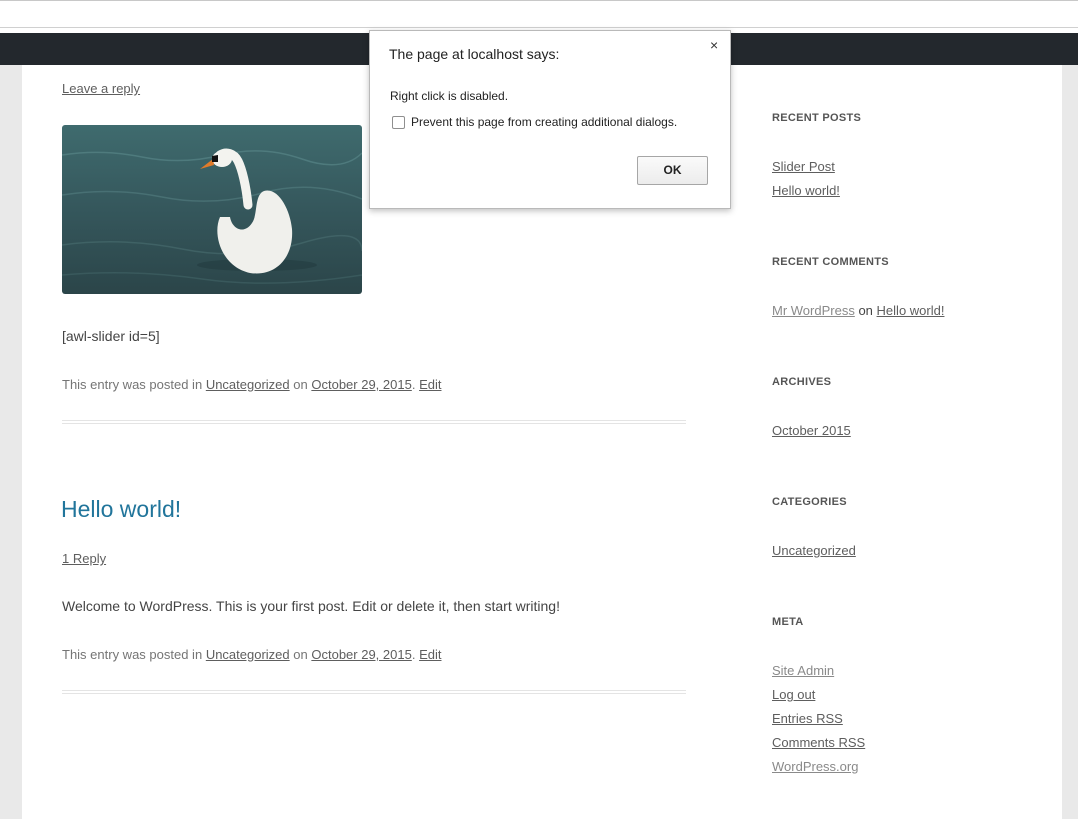  I want to click on archive-link: October 2015, so click(811, 430).